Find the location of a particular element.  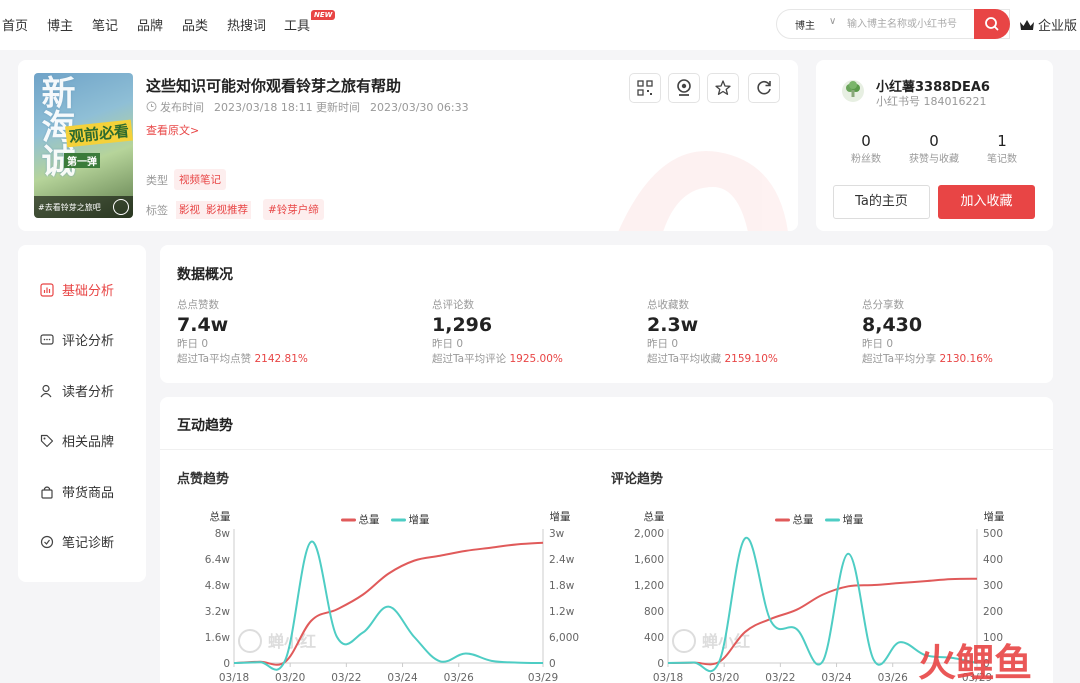

search-button is located at coordinates (992, 24).